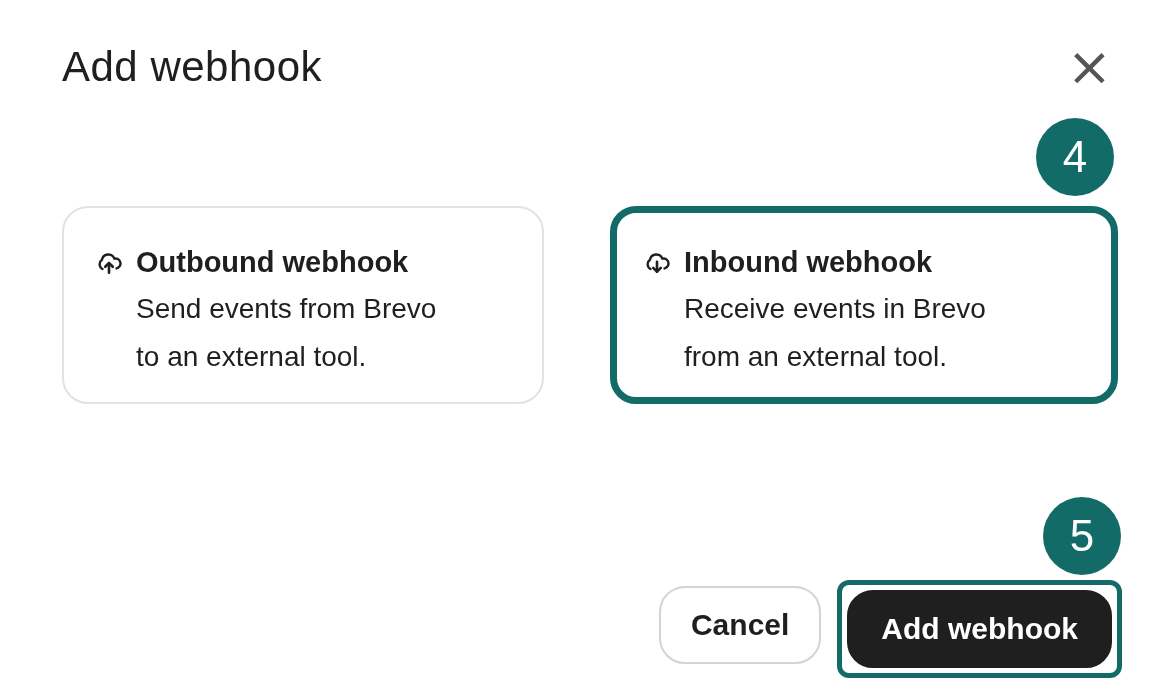 The width and height of the screenshot is (1168, 680). What do you see at coordinates (1075, 157) in the screenshot?
I see `step-badge: 4` at bounding box center [1075, 157].